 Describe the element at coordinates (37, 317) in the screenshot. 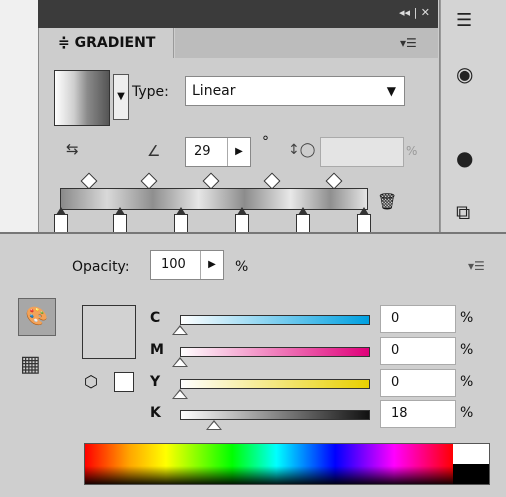

I see `color-icon: 🎨` at that location.